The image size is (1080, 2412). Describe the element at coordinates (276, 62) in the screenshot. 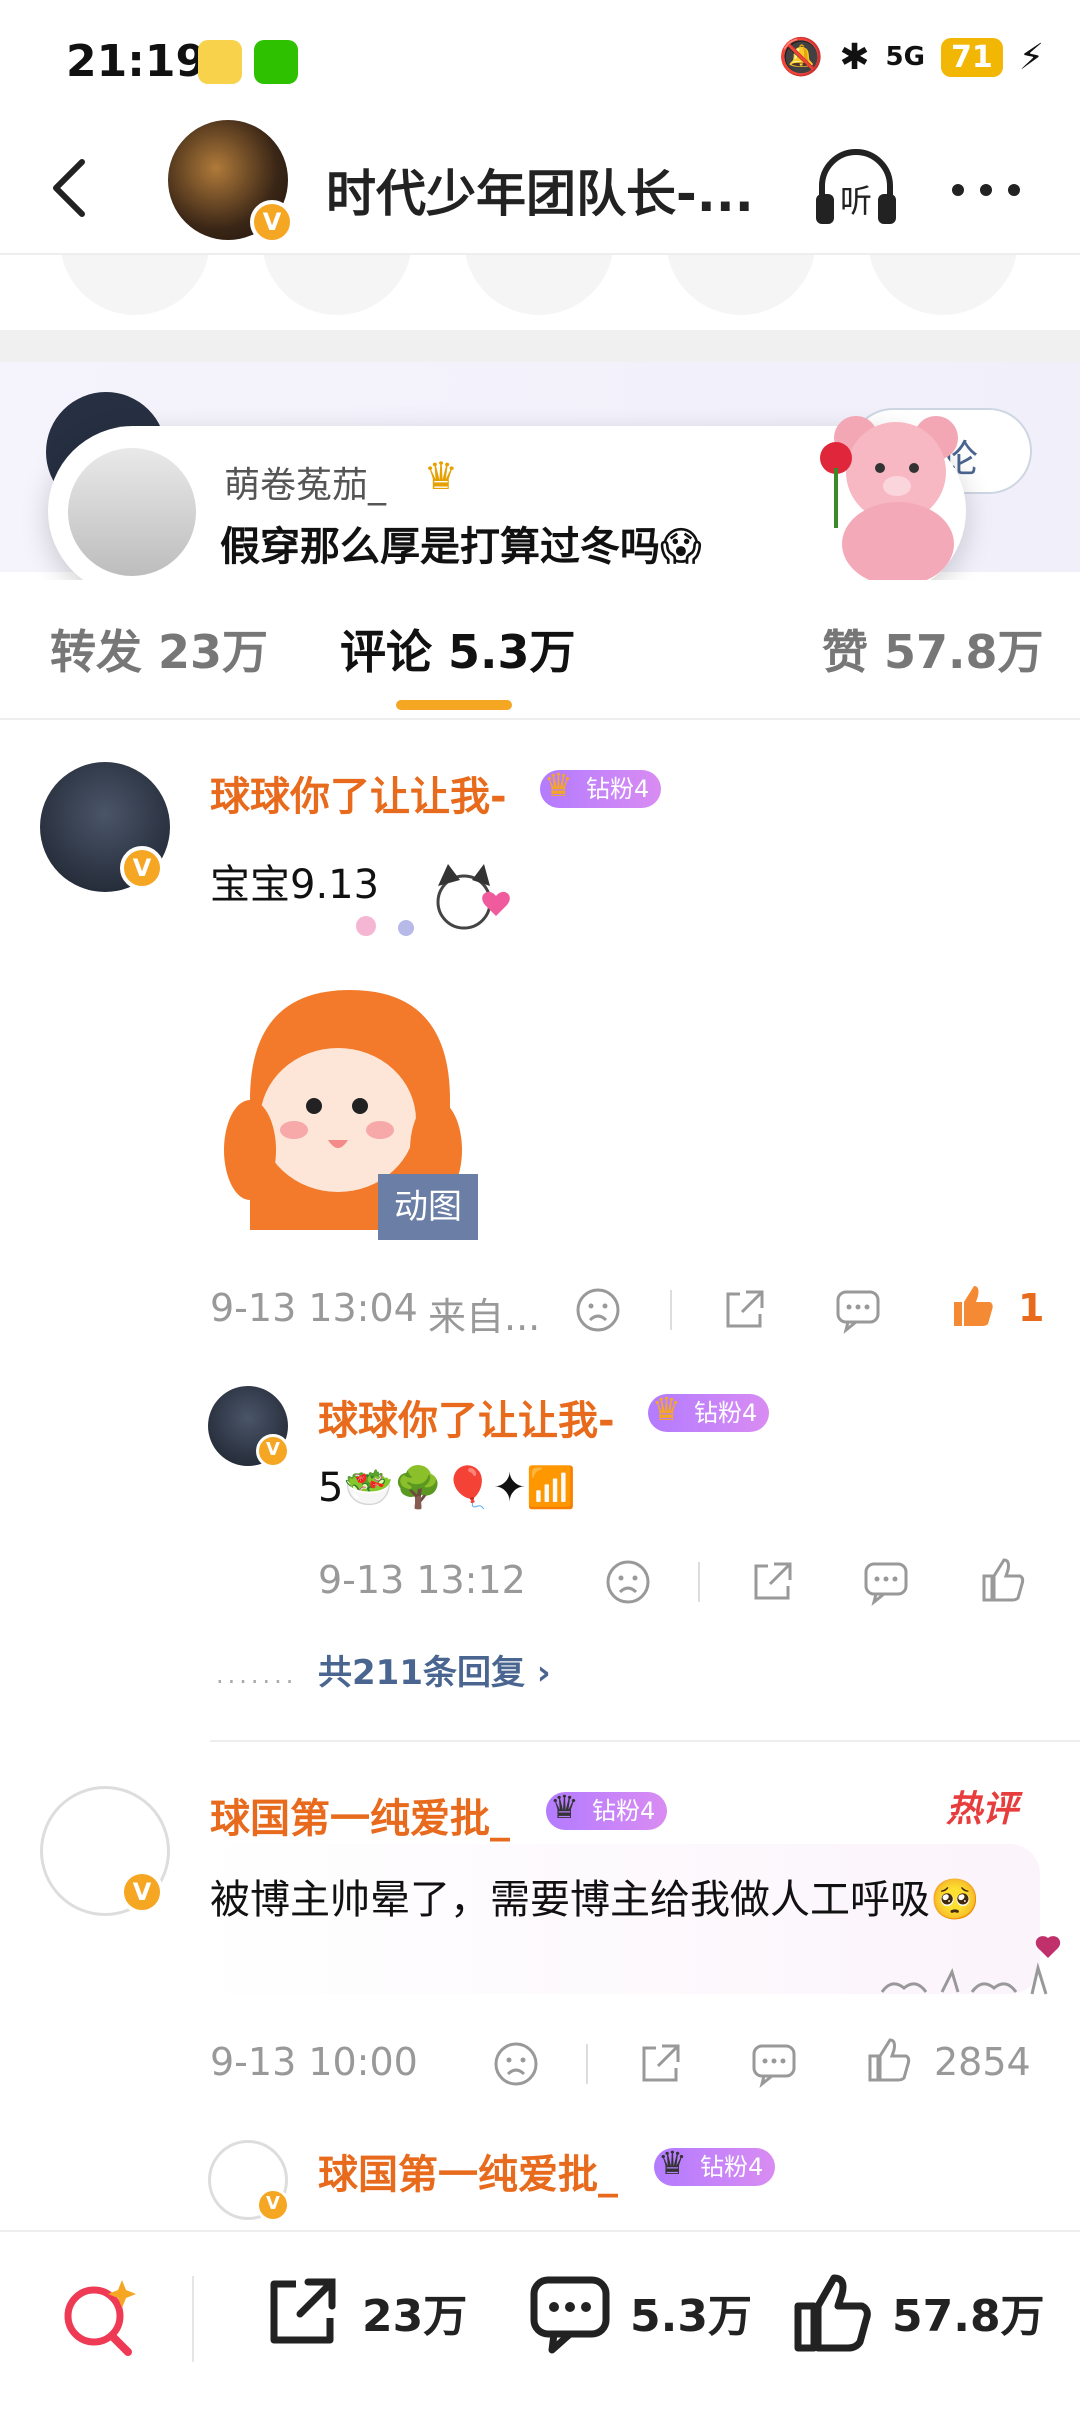

I see `wechat-app-icon` at that location.